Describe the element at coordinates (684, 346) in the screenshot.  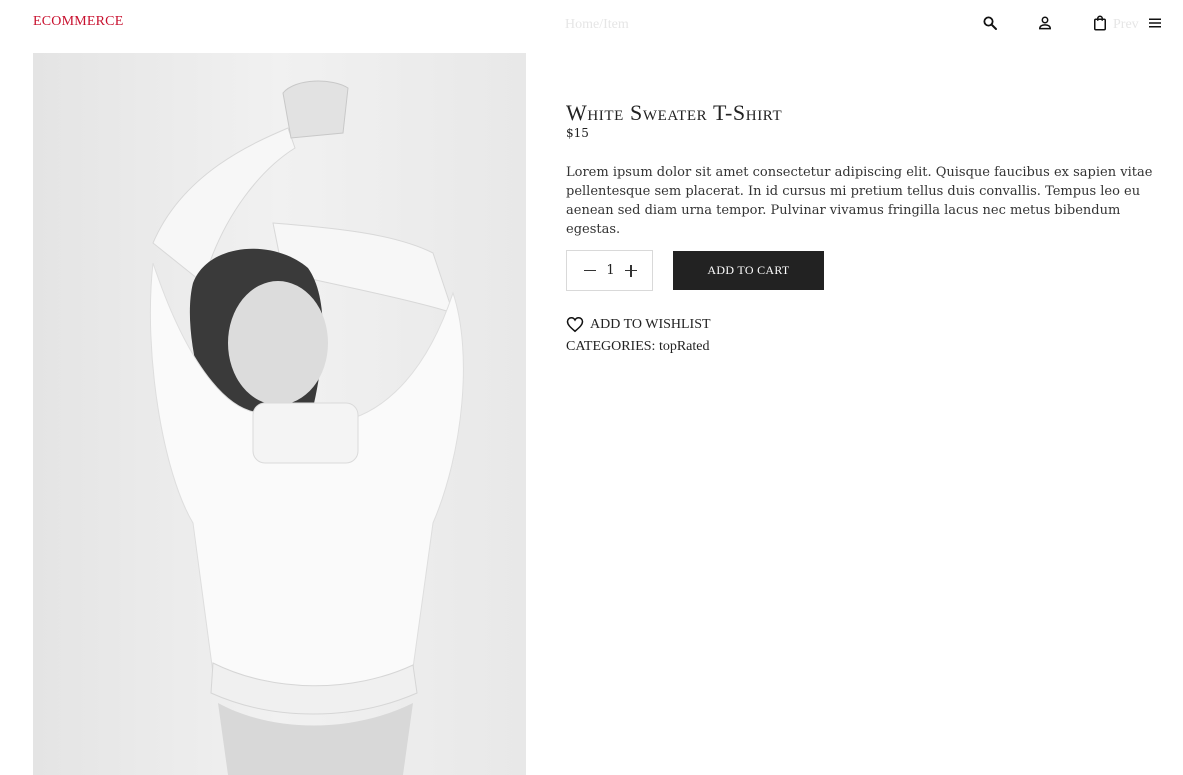
I see `category-link: topRated` at that location.